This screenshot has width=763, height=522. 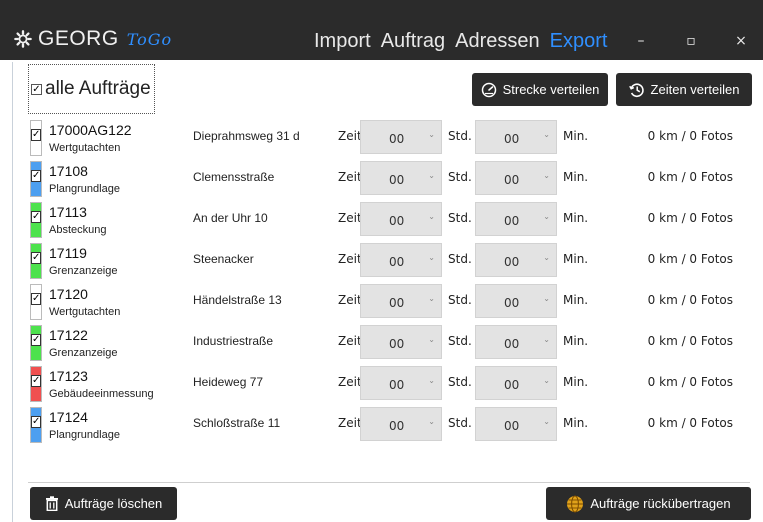 What do you see at coordinates (233, 341) in the screenshot?
I see `order-address: Industriestraße` at bounding box center [233, 341].